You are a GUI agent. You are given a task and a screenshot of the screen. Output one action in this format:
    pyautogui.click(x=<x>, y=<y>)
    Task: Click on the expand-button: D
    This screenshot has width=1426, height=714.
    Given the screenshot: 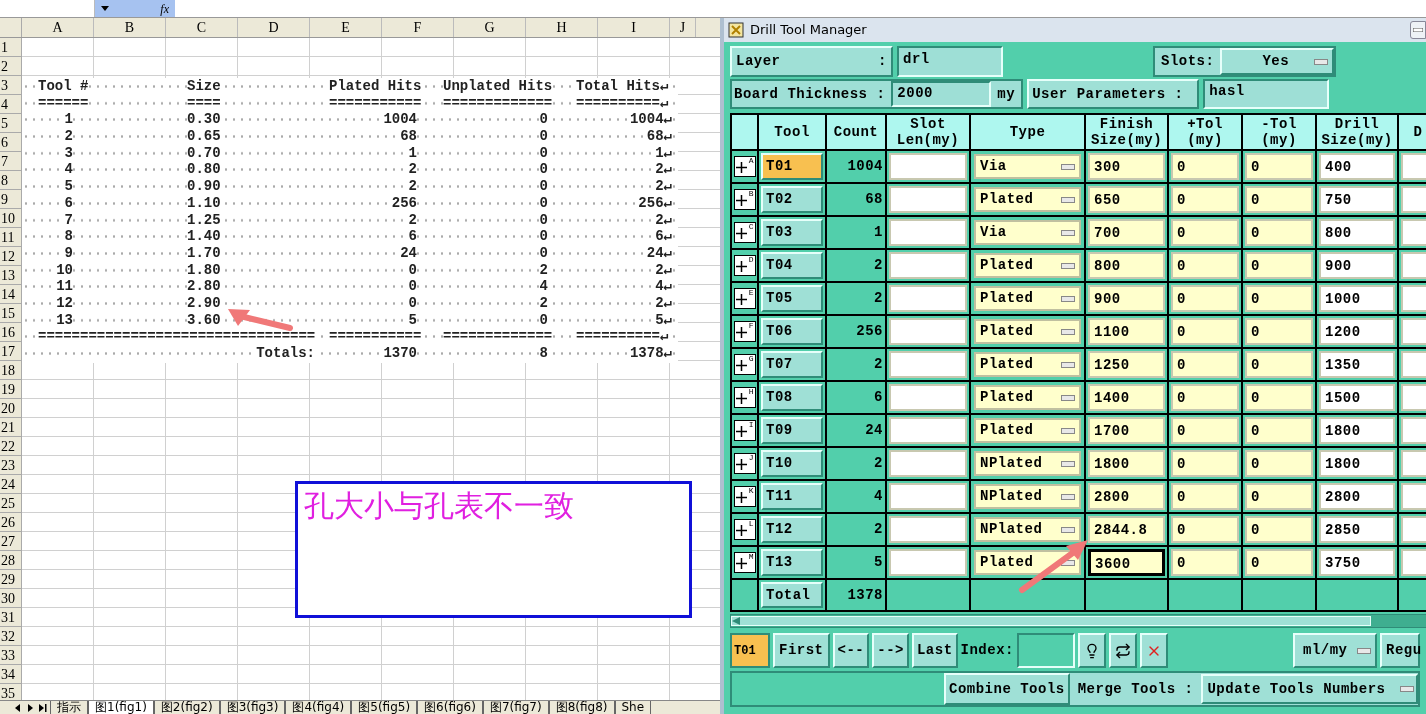 What is the action you would take?
    pyautogui.click(x=744, y=265)
    